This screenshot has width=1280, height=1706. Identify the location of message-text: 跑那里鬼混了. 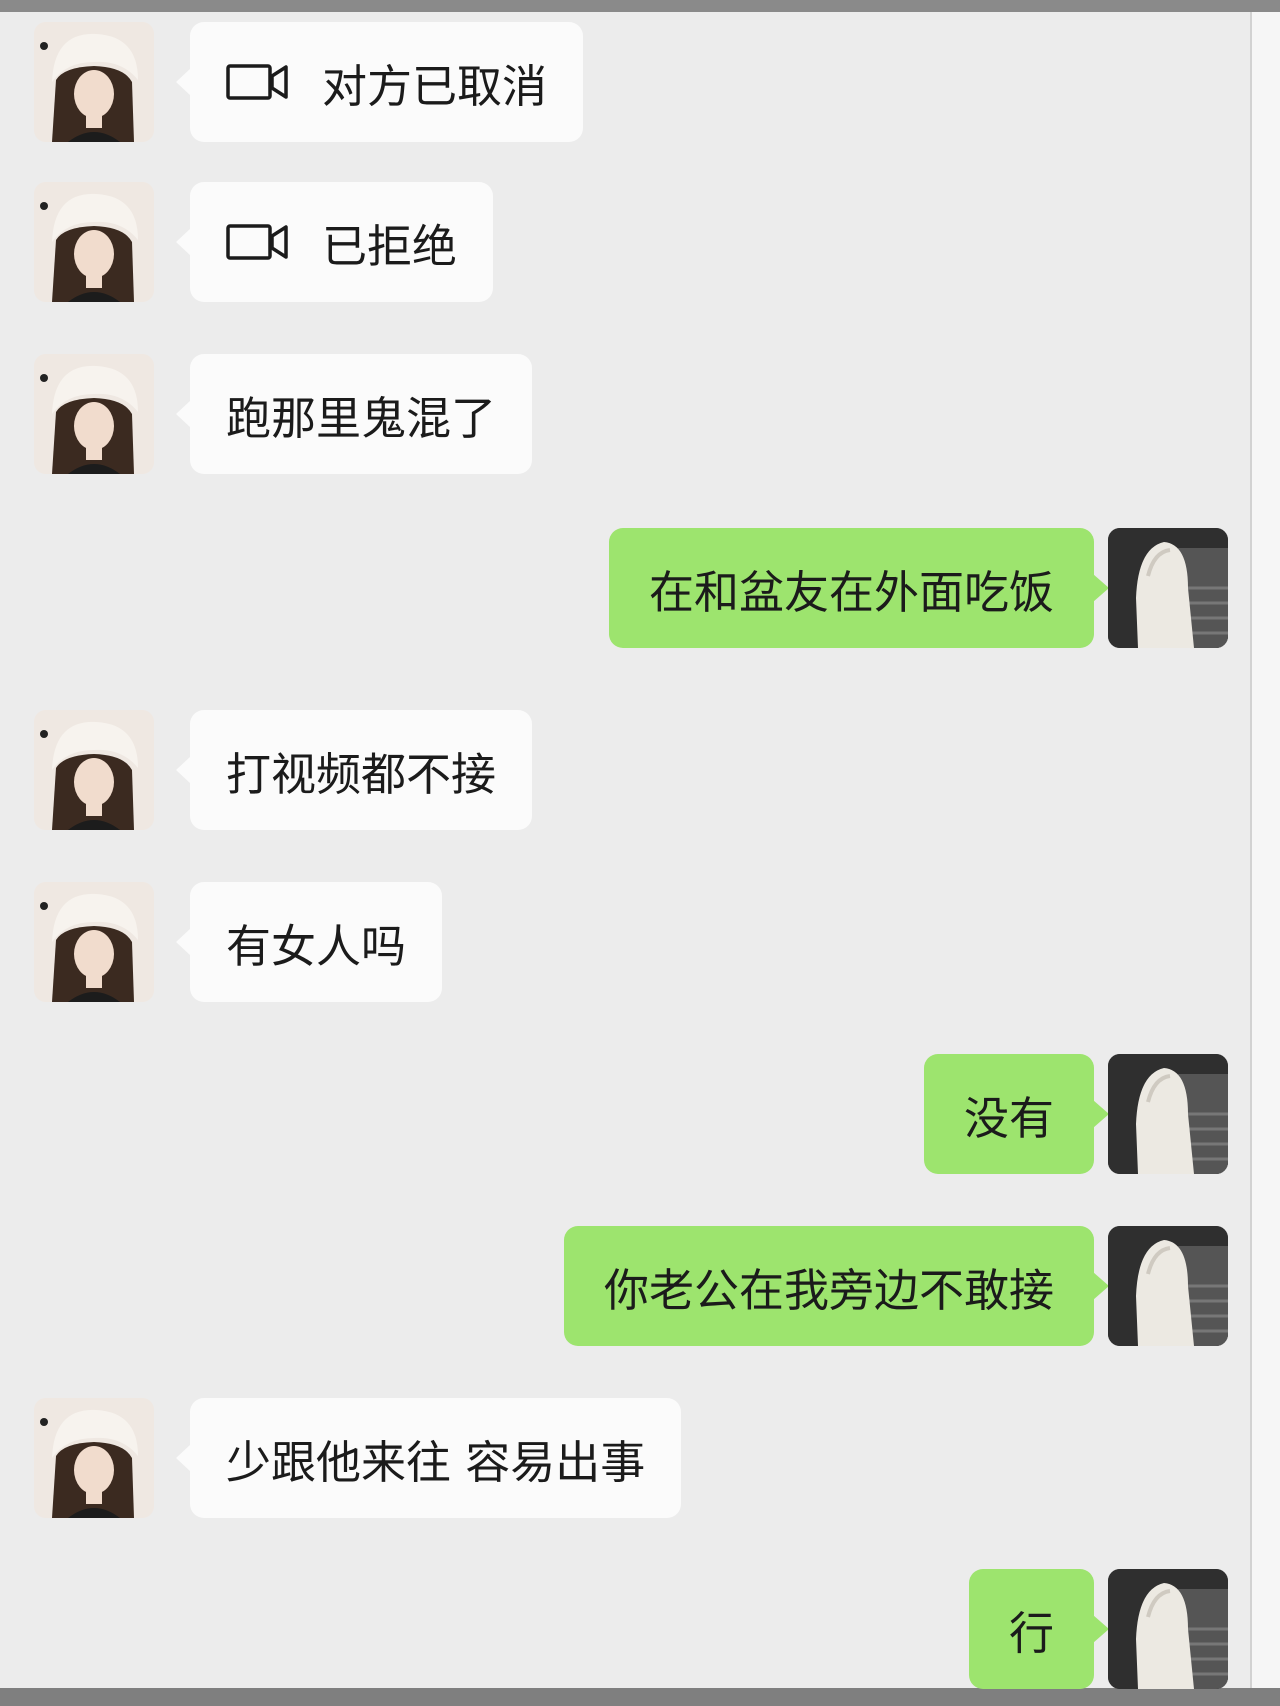
(361, 418).